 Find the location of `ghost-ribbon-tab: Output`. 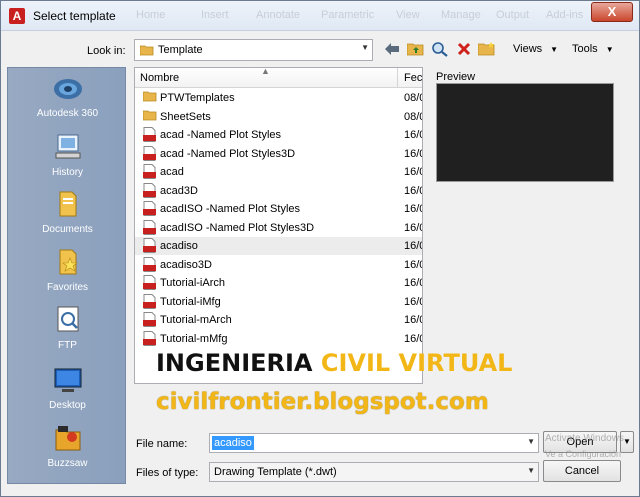

ghost-ribbon-tab: Output is located at coordinates (513, 15).